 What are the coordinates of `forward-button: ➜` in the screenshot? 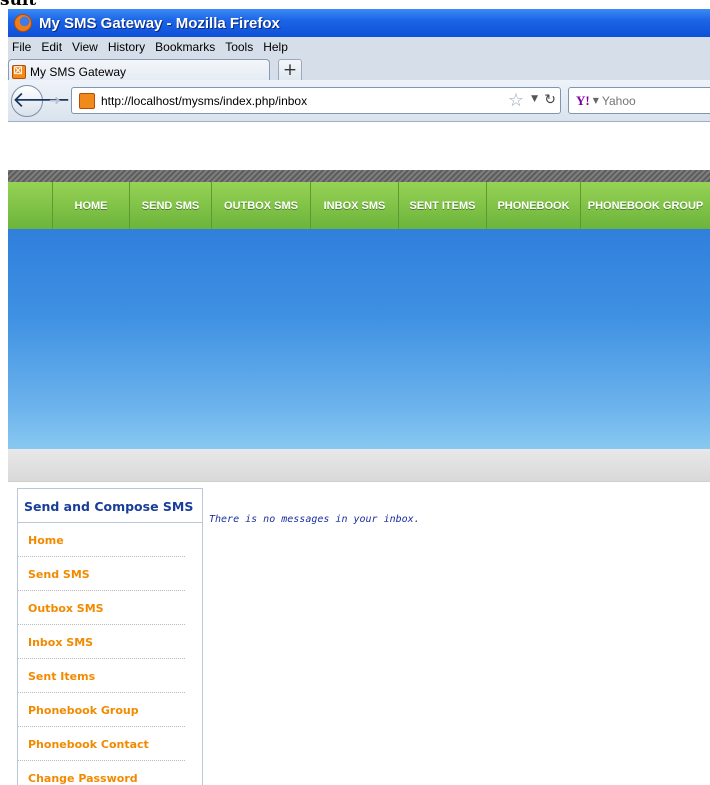 It's located at (55, 101).